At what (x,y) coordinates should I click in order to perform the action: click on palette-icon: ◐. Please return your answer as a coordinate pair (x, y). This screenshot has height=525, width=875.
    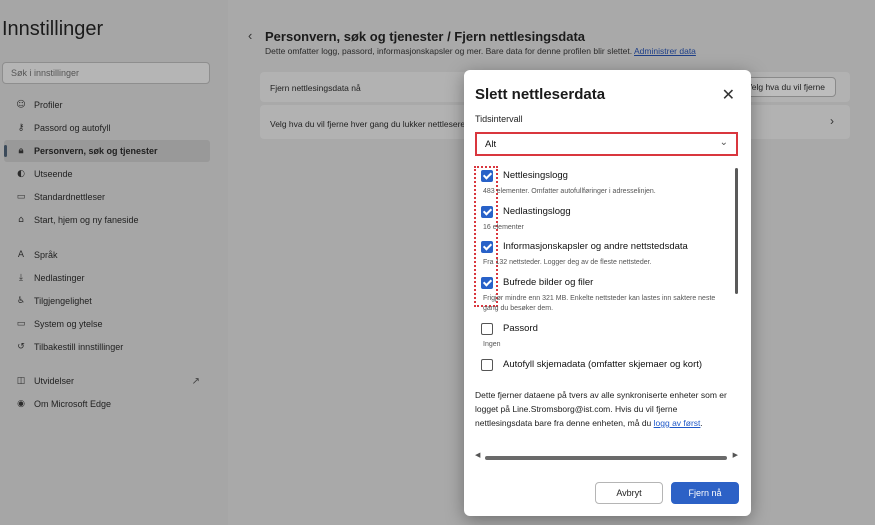
    Looking at the image, I should click on (21, 174).